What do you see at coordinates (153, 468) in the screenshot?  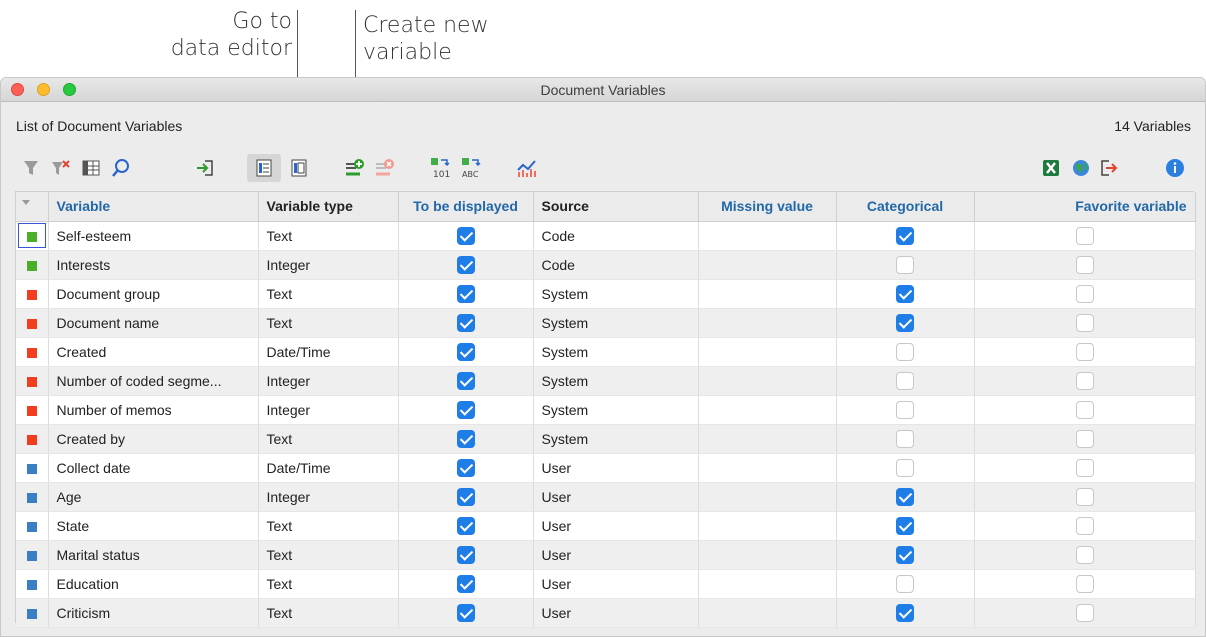 I see `cell-variable: Collect date` at bounding box center [153, 468].